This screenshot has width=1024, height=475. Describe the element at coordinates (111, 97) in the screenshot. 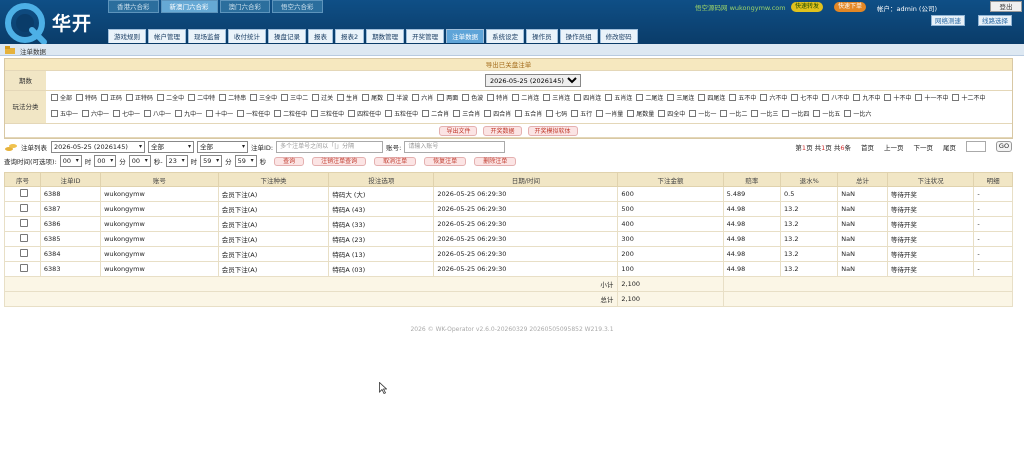

I see `playtype-option: 正码` at that location.